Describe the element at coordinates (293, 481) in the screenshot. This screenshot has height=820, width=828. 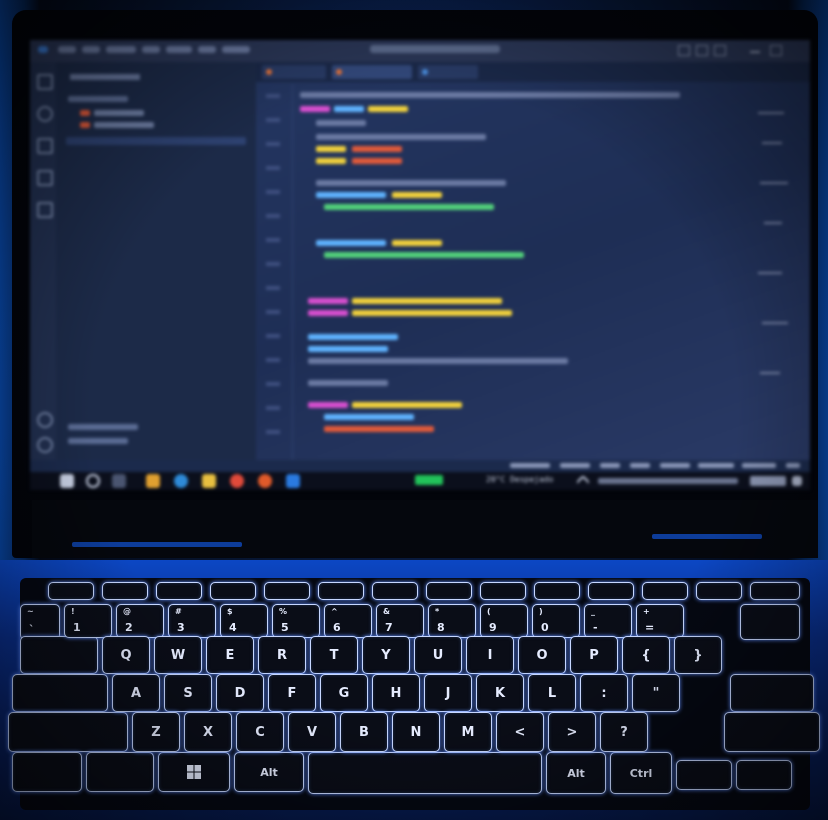
I see `vscode-icon` at that location.